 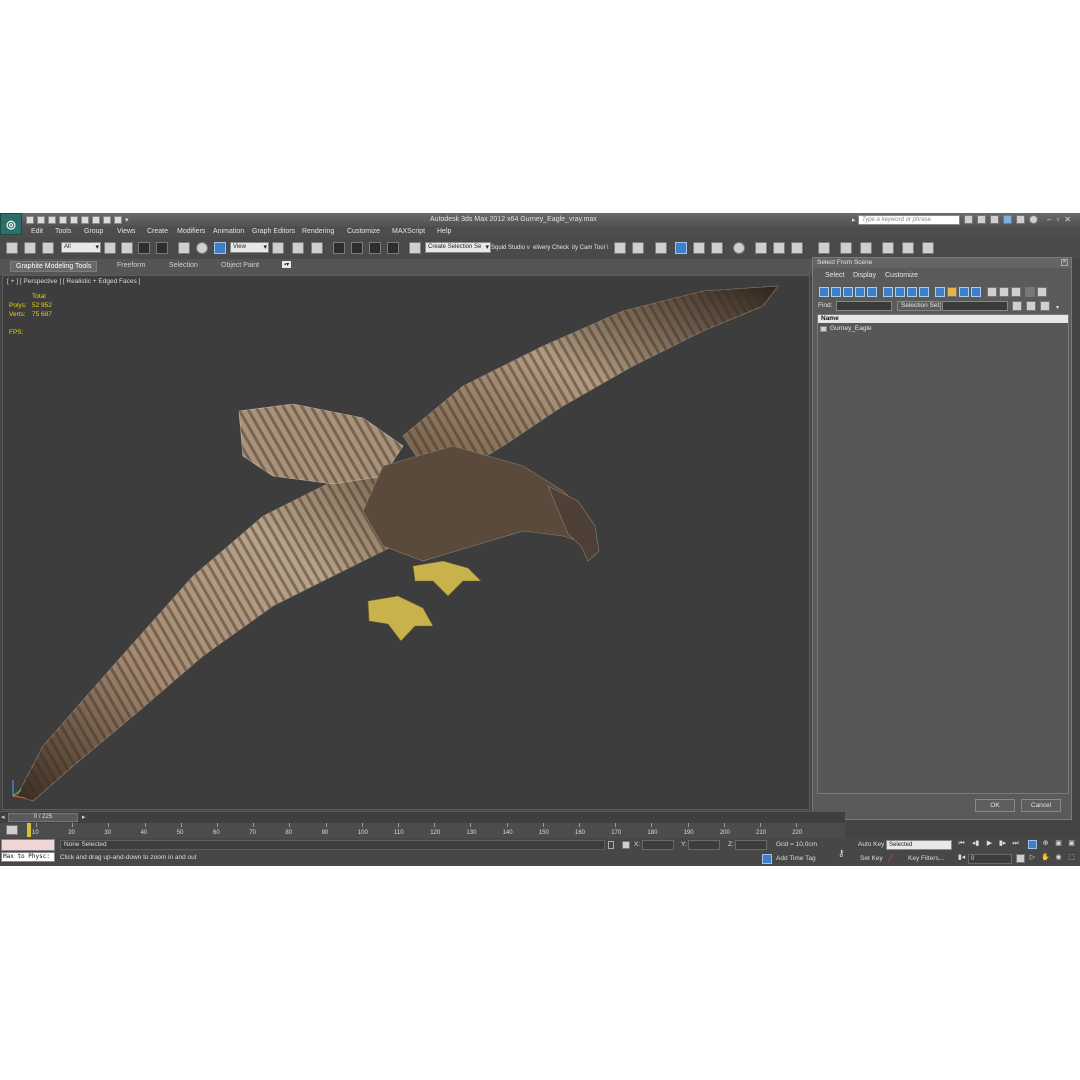 I want to click on display-helpers-icon, so click(x=872, y=292).